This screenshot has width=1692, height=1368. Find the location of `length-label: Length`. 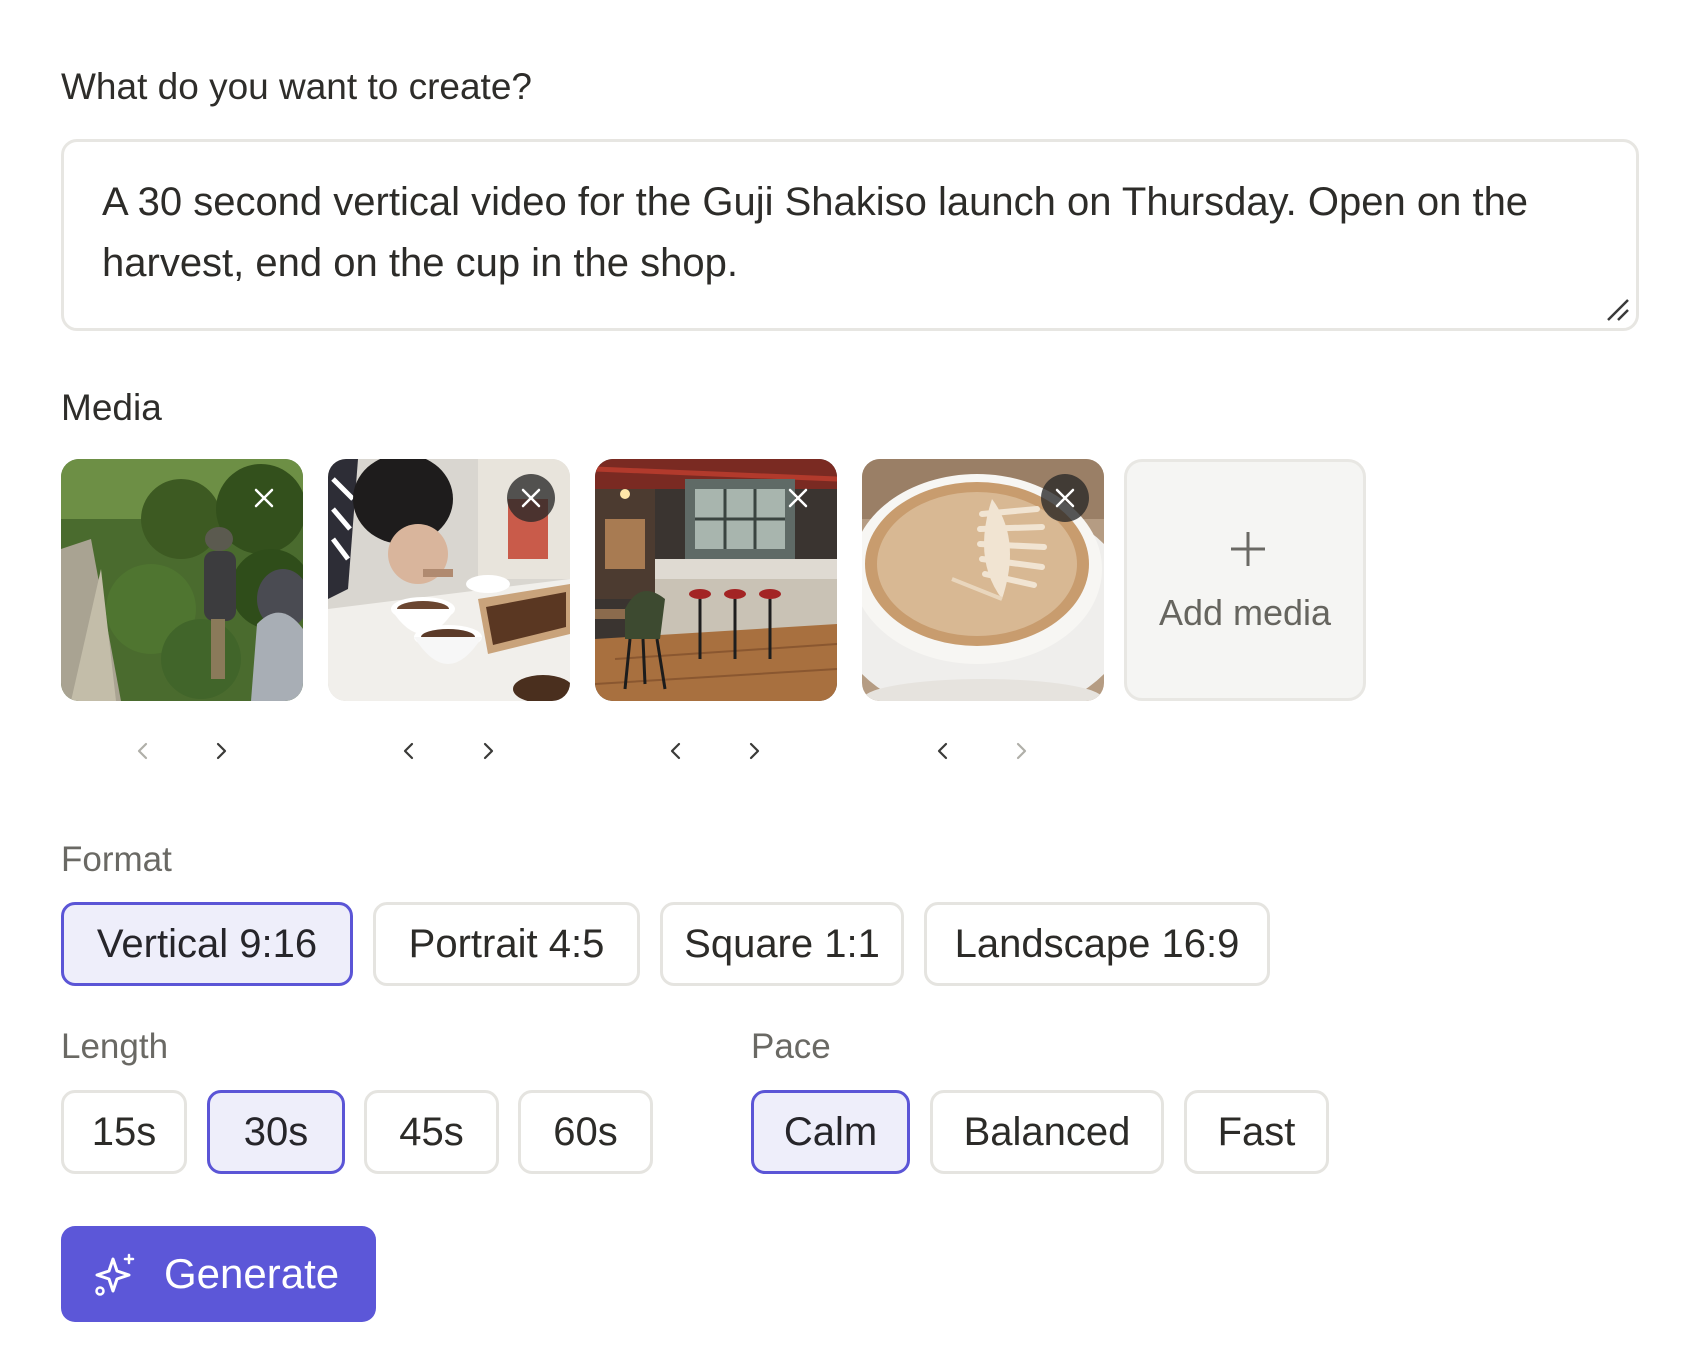

length-label: Length is located at coordinates (115, 1046).